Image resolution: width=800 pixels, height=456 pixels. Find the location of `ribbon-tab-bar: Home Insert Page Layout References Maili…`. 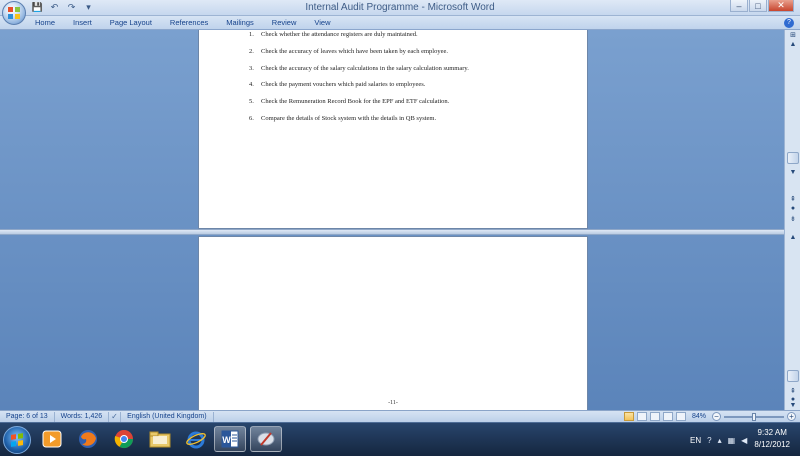

ribbon-tab-bar: Home Insert Page Layout References Maili… is located at coordinates (400, 23).